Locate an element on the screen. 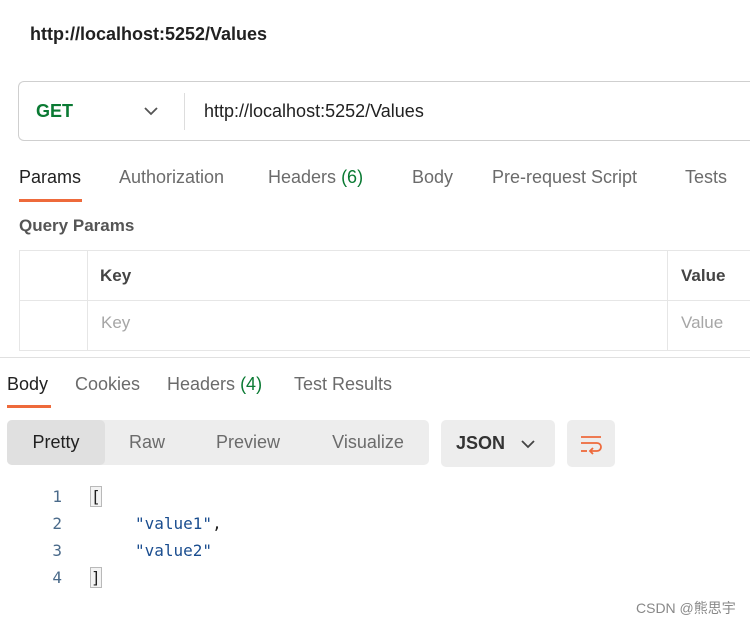 Image resolution: width=750 pixels, height=625 pixels. wrap-lines-button is located at coordinates (591, 443).